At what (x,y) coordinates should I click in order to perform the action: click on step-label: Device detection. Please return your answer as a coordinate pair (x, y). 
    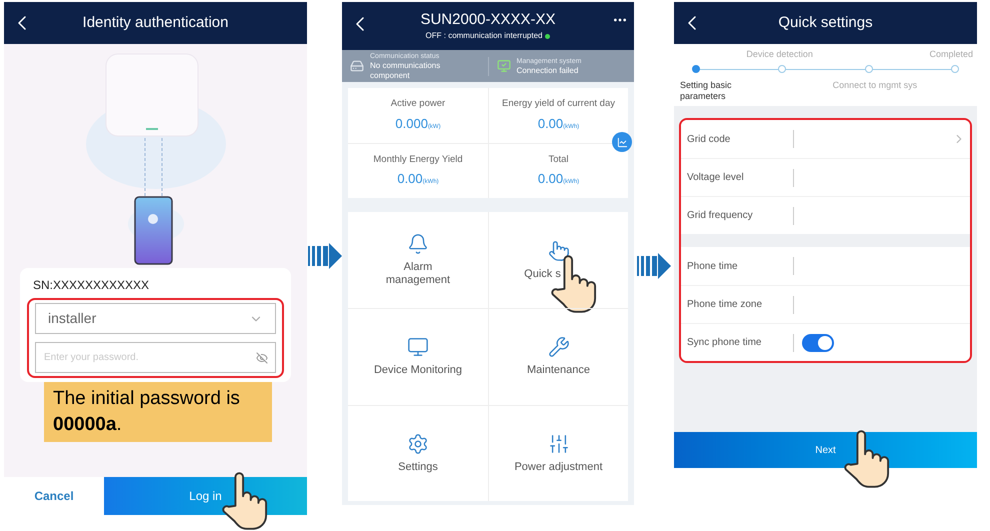
    Looking at the image, I should click on (779, 54).